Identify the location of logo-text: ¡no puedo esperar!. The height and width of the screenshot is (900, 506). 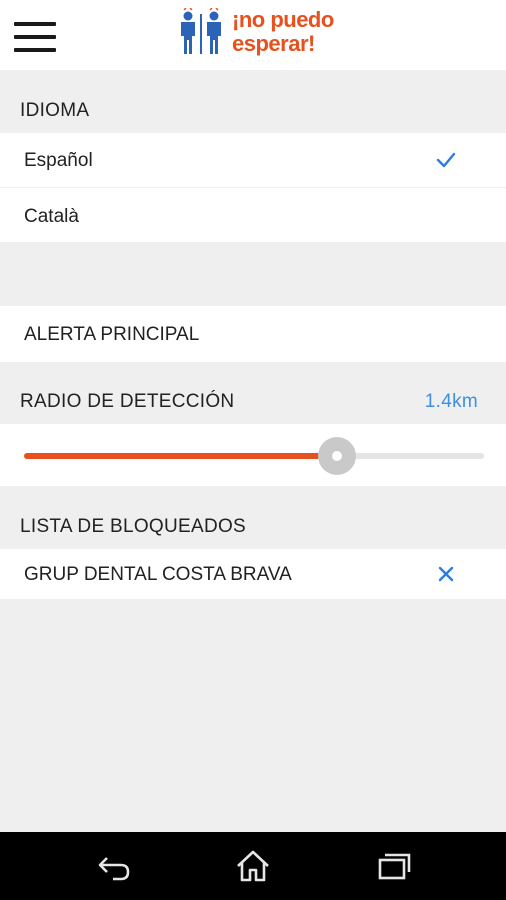
(283, 32).